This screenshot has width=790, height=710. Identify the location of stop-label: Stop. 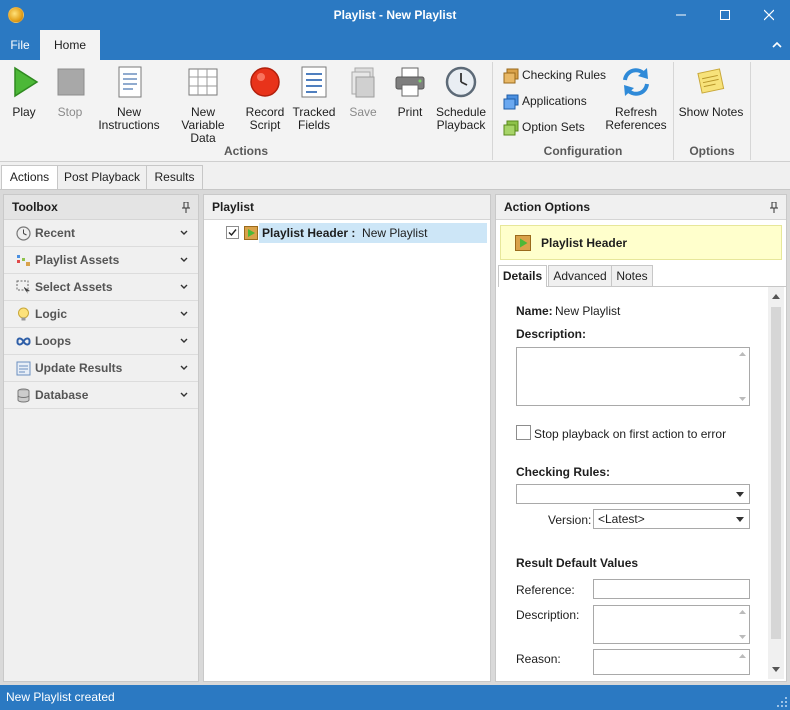
(70, 112).